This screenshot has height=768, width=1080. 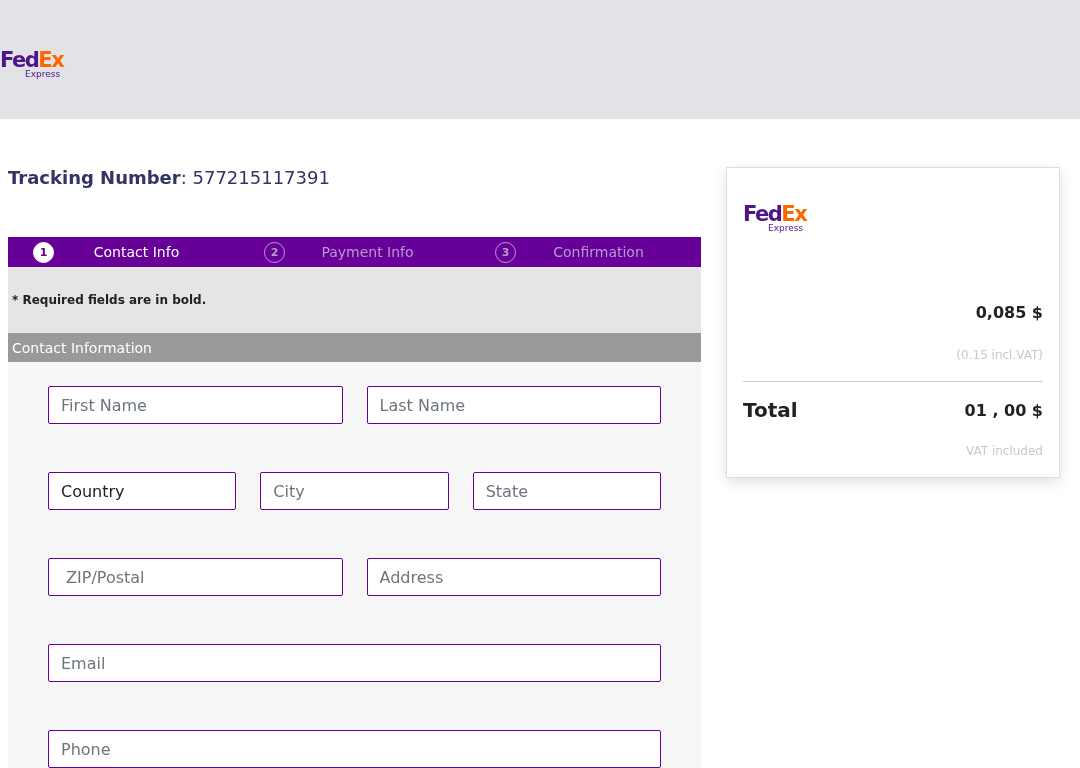 What do you see at coordinates (513, 405) in the screenshot?
I see `input-field: Last Name` at bounding box center [513, 405].